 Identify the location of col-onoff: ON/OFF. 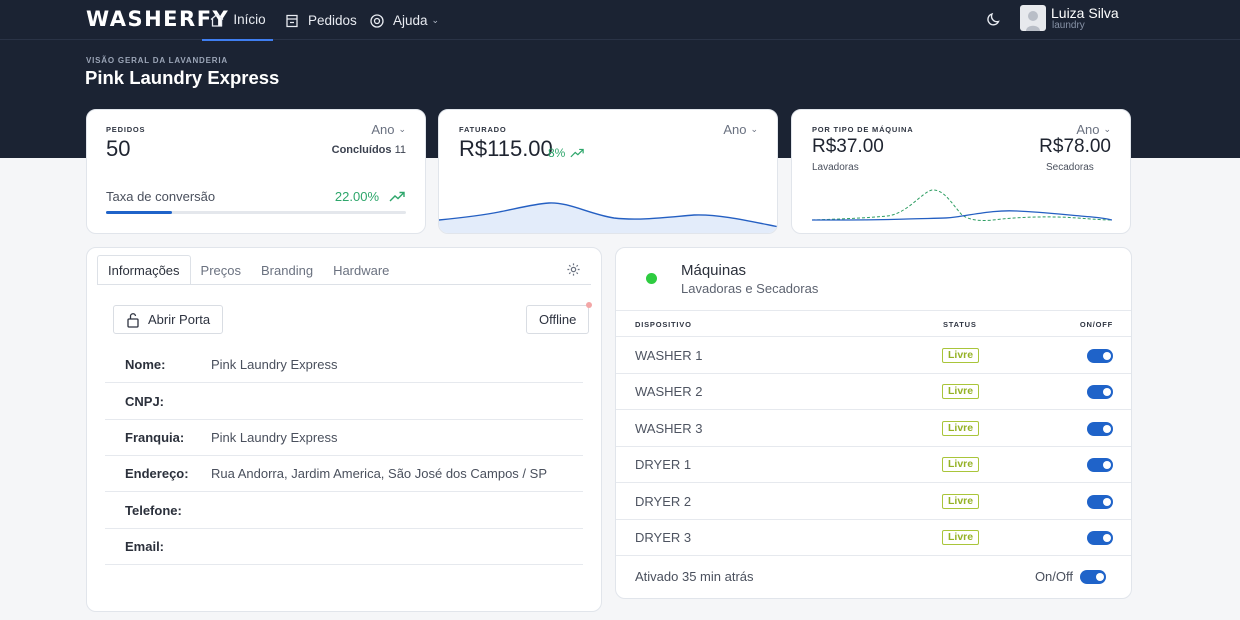
(1096, 324).